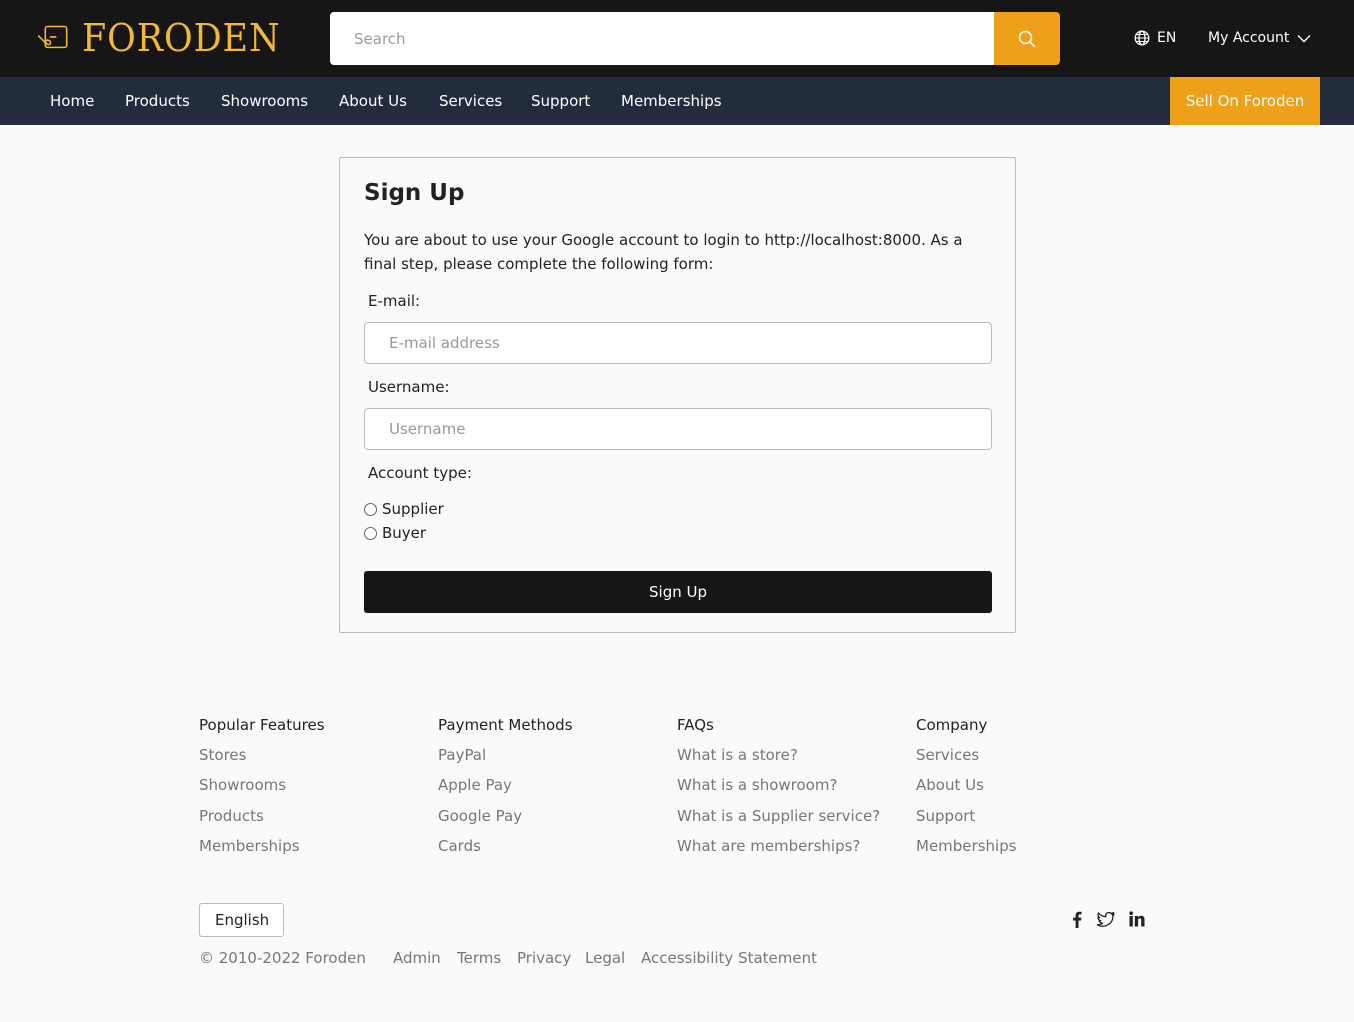 The height and width of the screenshot is (1022, 1354). What do you see at coordinates (420, 473) in the screenshot?
I see `account-type-label: Account type:` at bounding box center [420, 473].